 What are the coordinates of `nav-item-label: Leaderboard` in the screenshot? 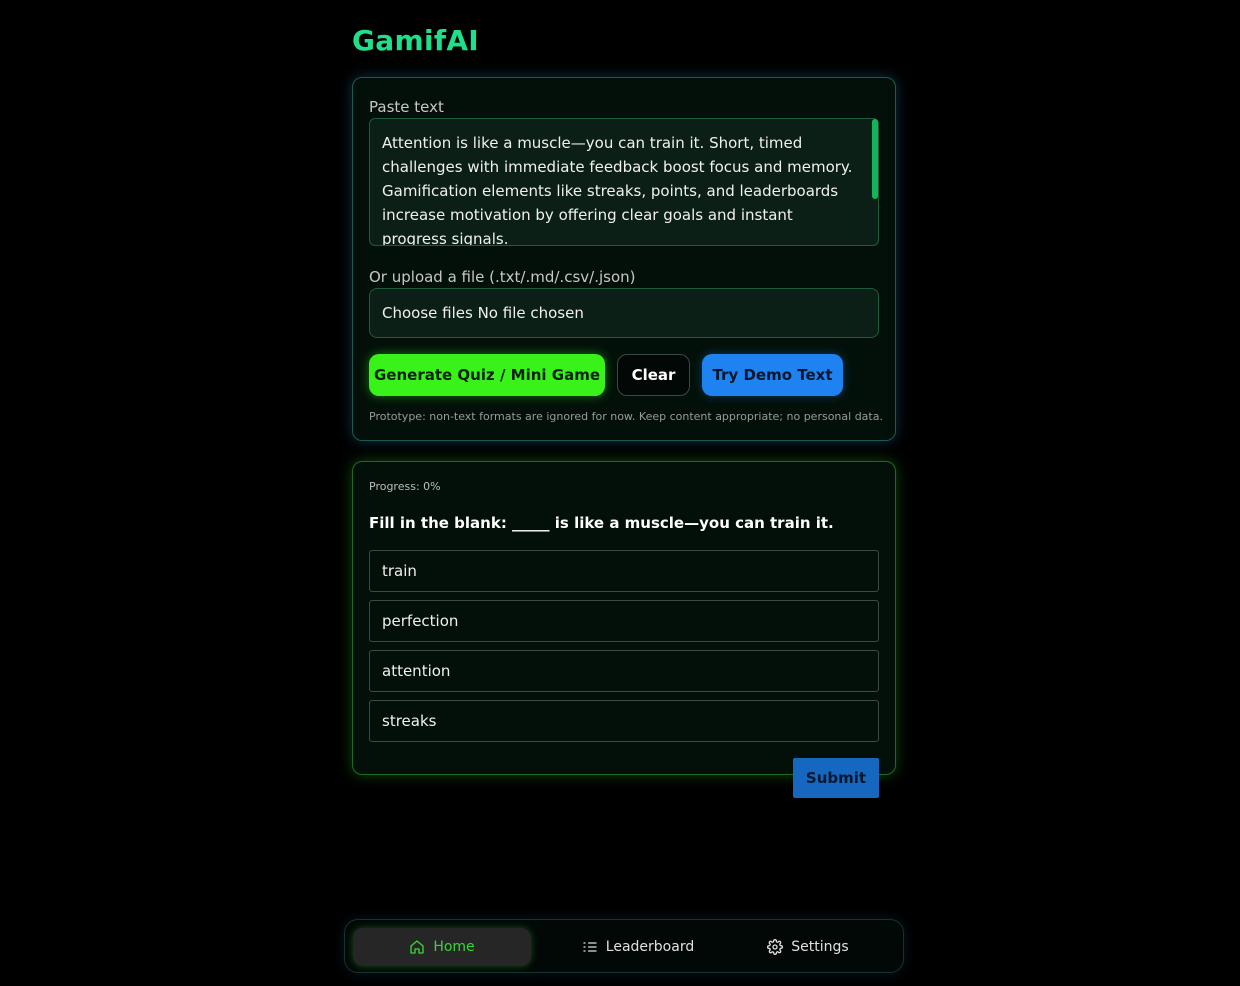 It's located at (650, 947).